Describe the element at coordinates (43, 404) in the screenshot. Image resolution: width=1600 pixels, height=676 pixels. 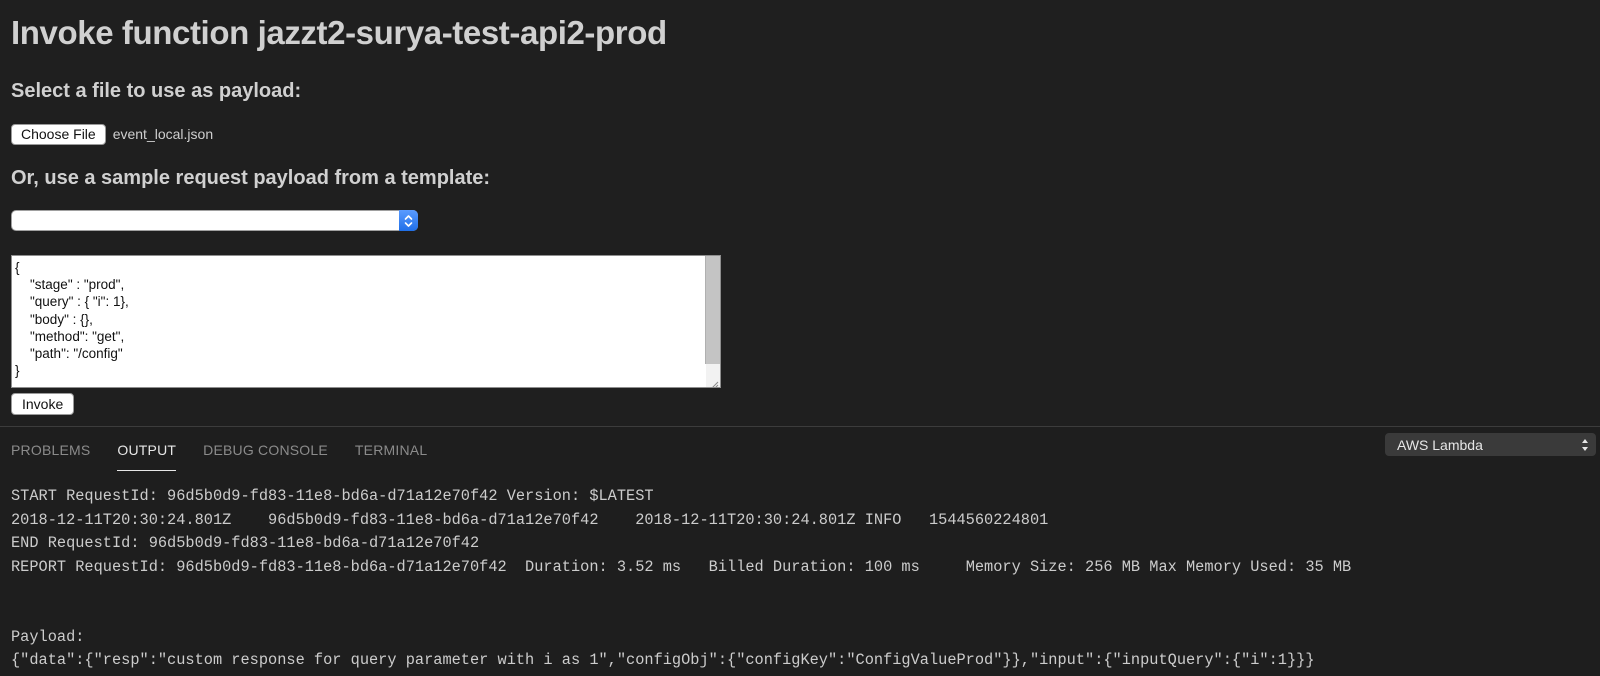
I see `invoke-button: Invoke` at that location.